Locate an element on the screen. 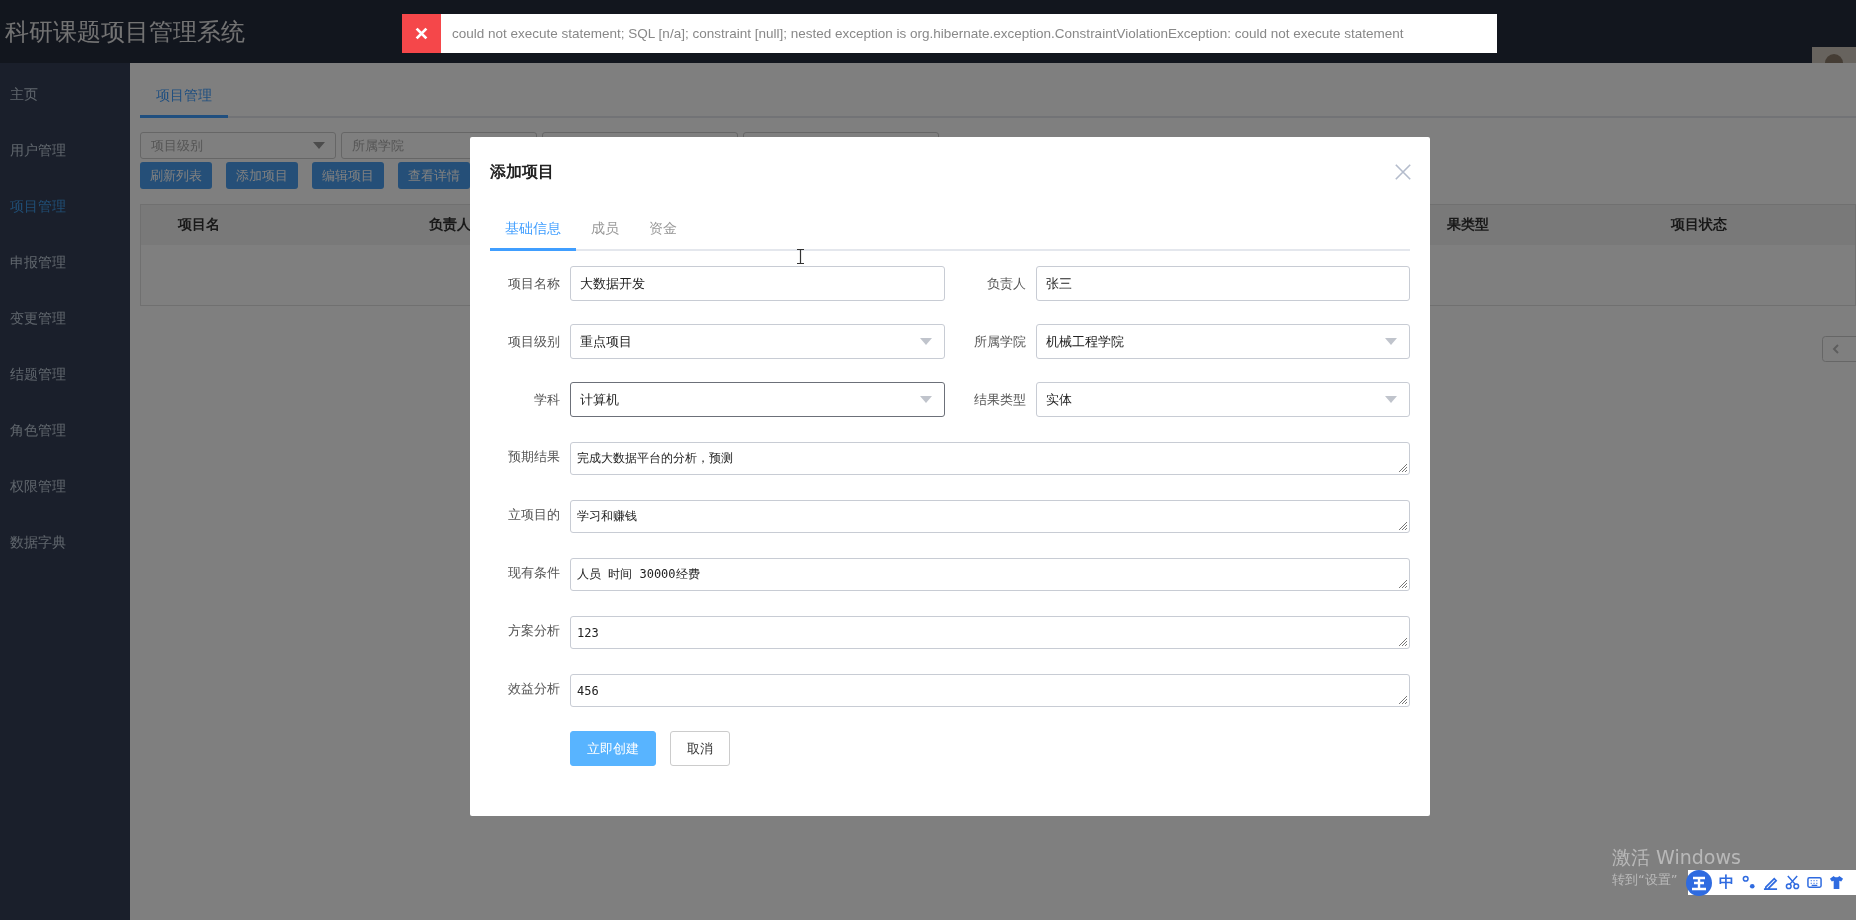 The height and width of the screenshot is (920, 1856). field-label: 方案分析 is located at coordinates (534, 631).